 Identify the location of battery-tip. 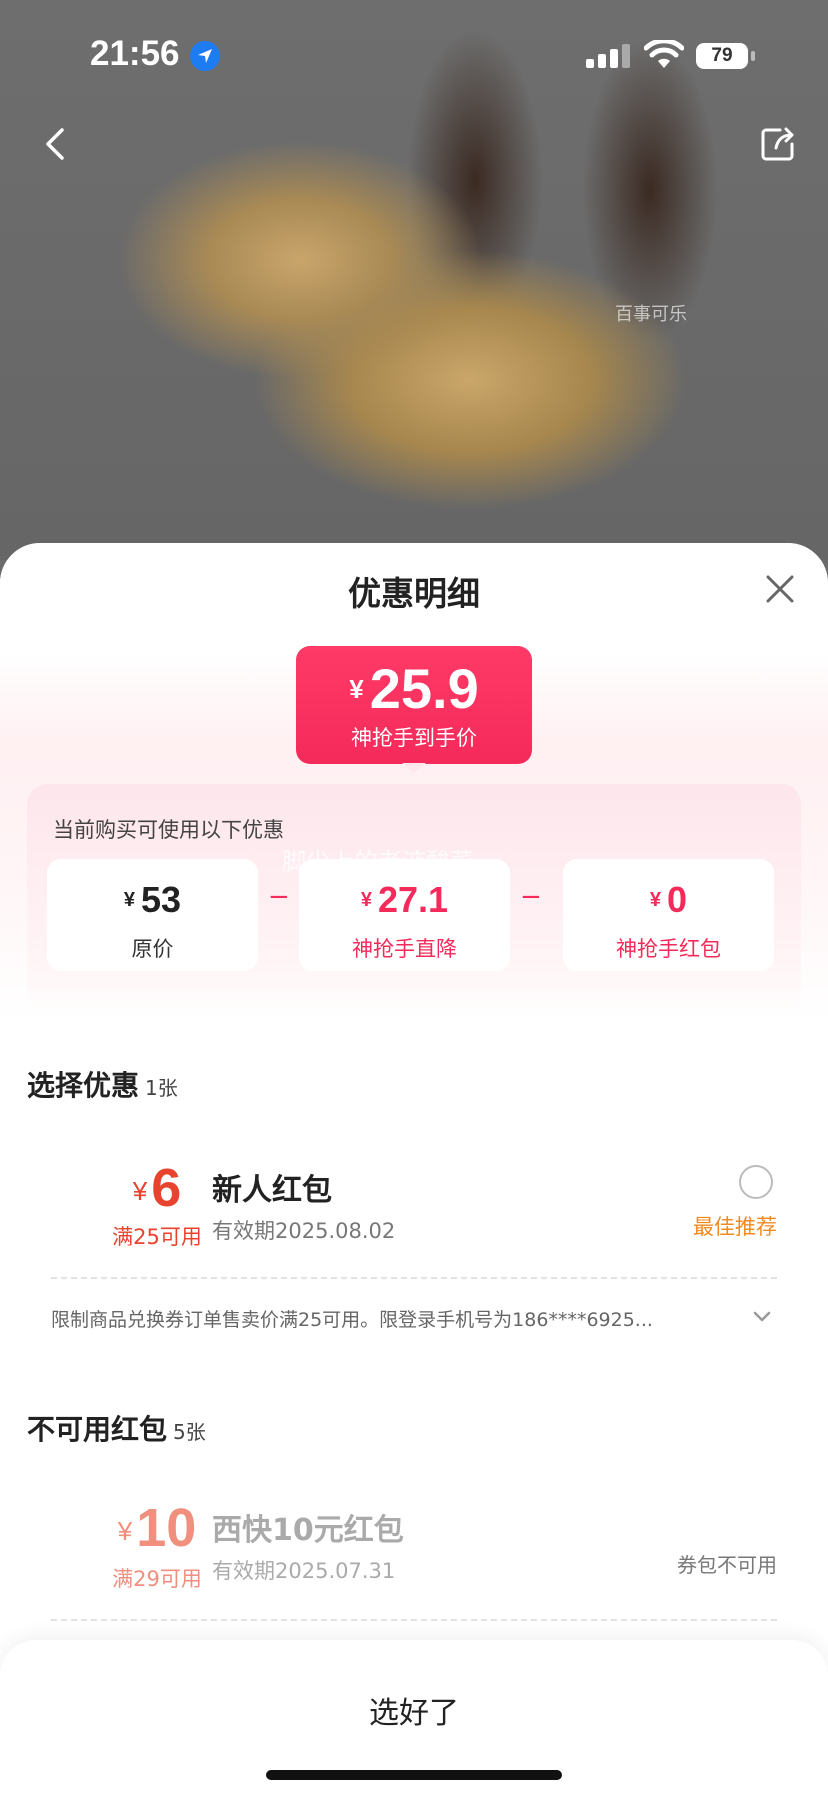
(753, 56).